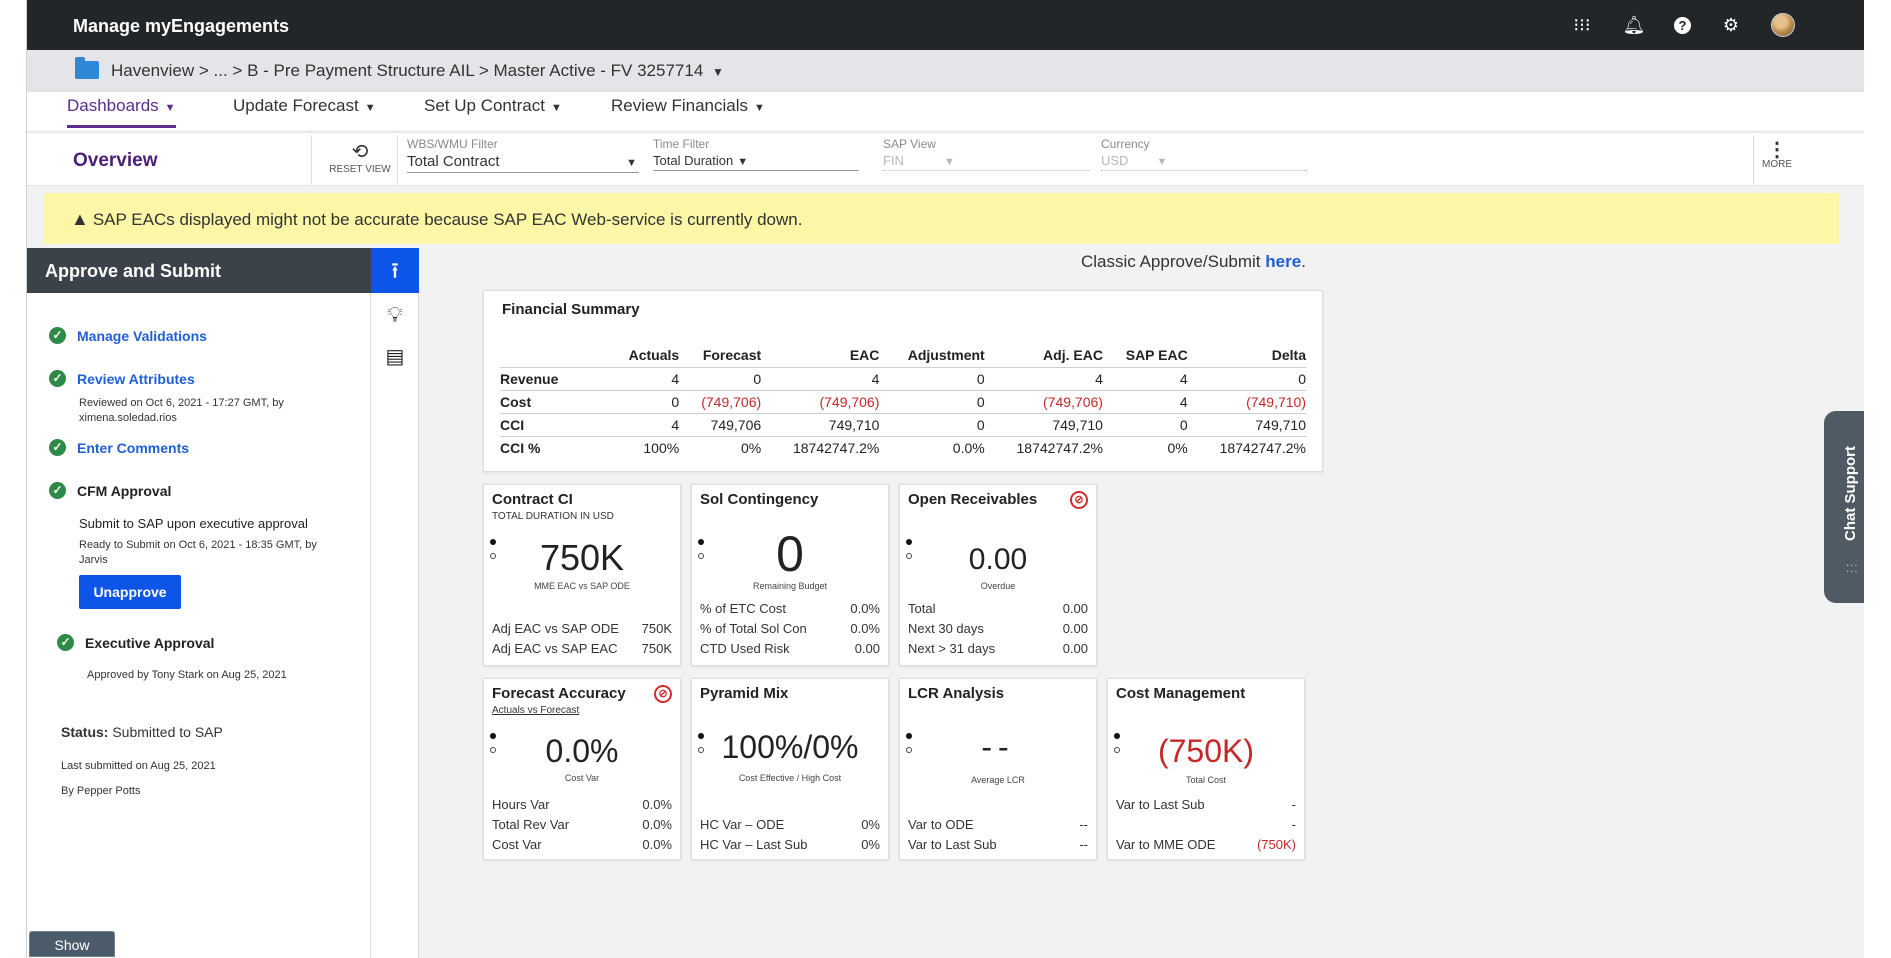 The image size is (1891, 958). I want to click on submitted-by: By Pepper Potts, so click(101, 791).